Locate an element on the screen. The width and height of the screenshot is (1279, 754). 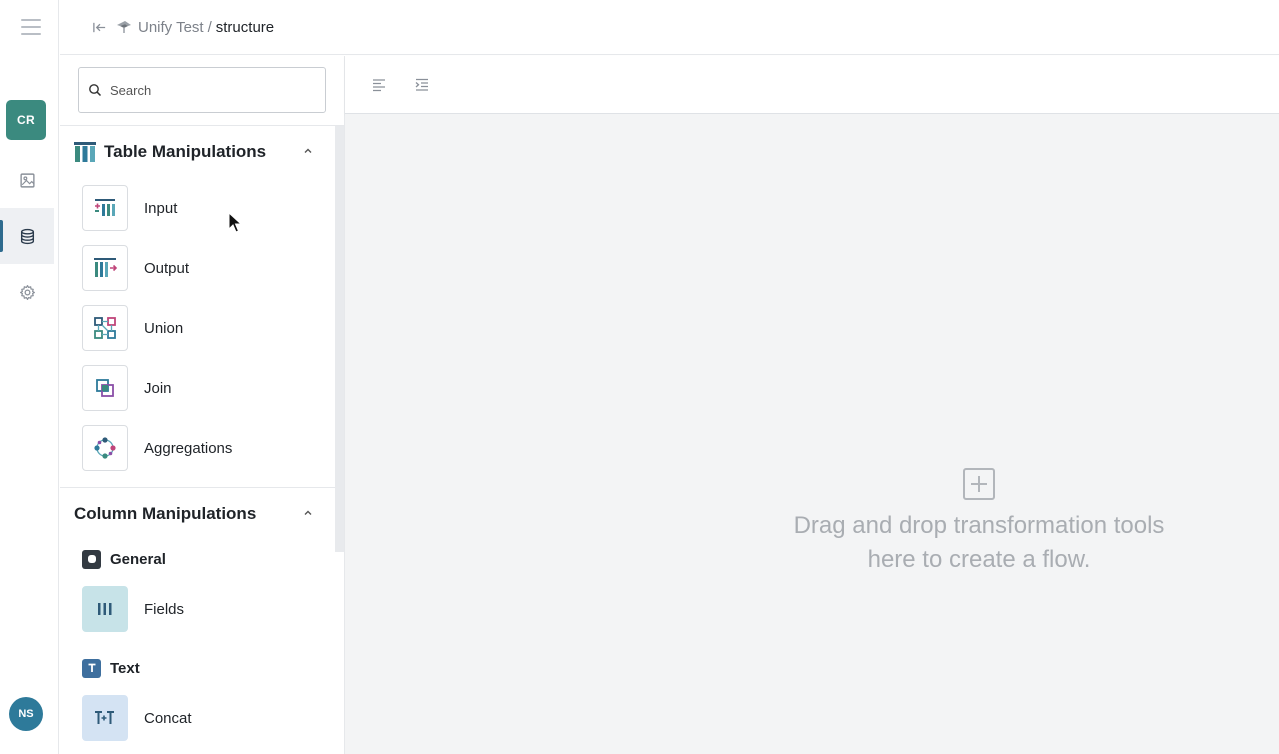
section-table-manipulations: Table Manipulations is located at coordinates (194, 152).